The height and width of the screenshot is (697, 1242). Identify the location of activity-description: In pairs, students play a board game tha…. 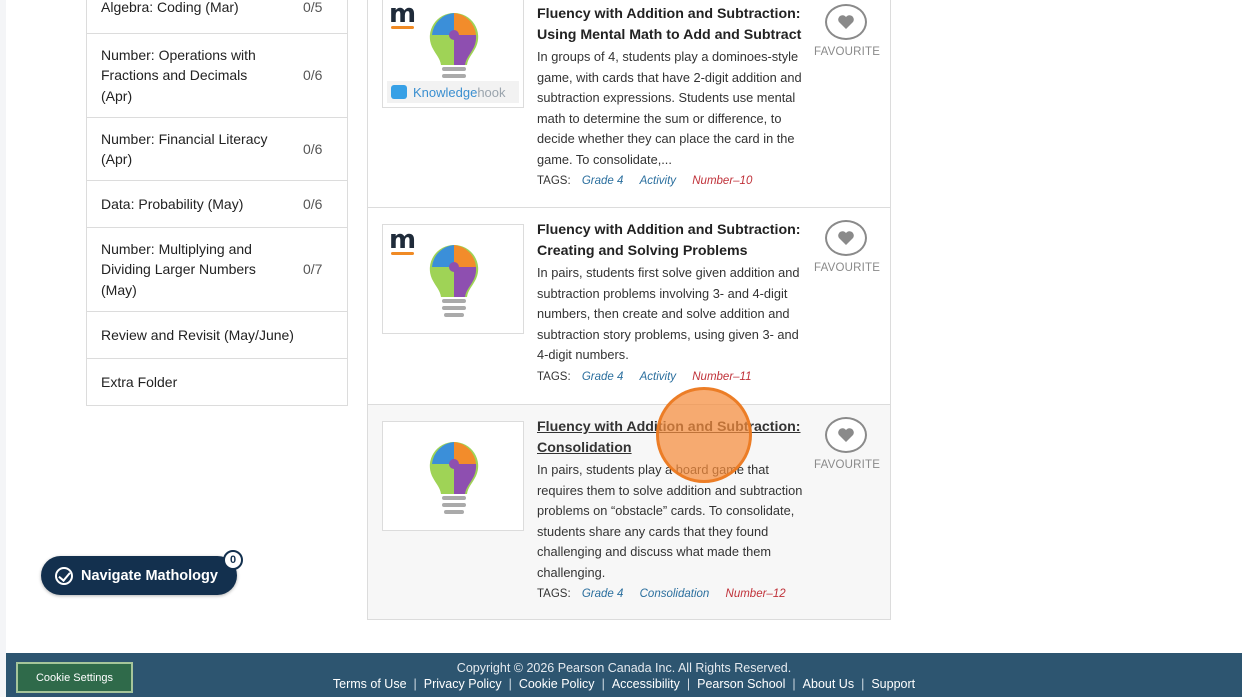
(670, 521).